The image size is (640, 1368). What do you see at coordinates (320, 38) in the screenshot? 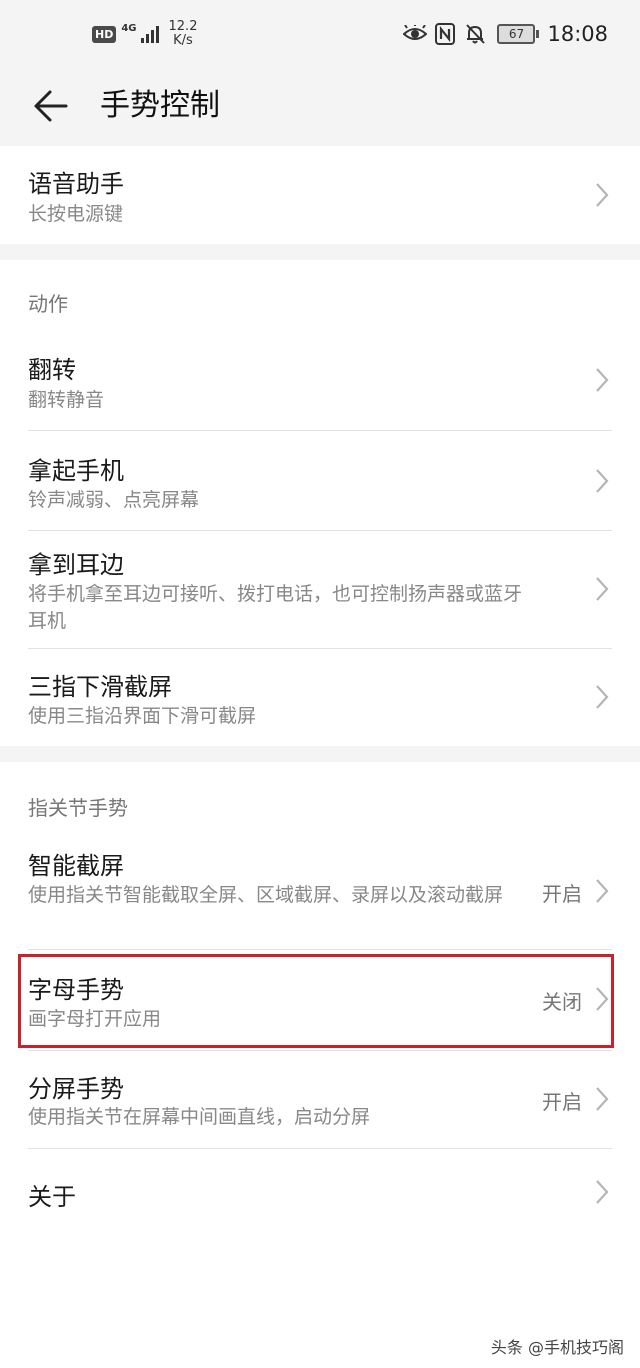
I see `status-bar: HD 4G 12.2 K/s 67 18:08` at bounding box center [320, 38].